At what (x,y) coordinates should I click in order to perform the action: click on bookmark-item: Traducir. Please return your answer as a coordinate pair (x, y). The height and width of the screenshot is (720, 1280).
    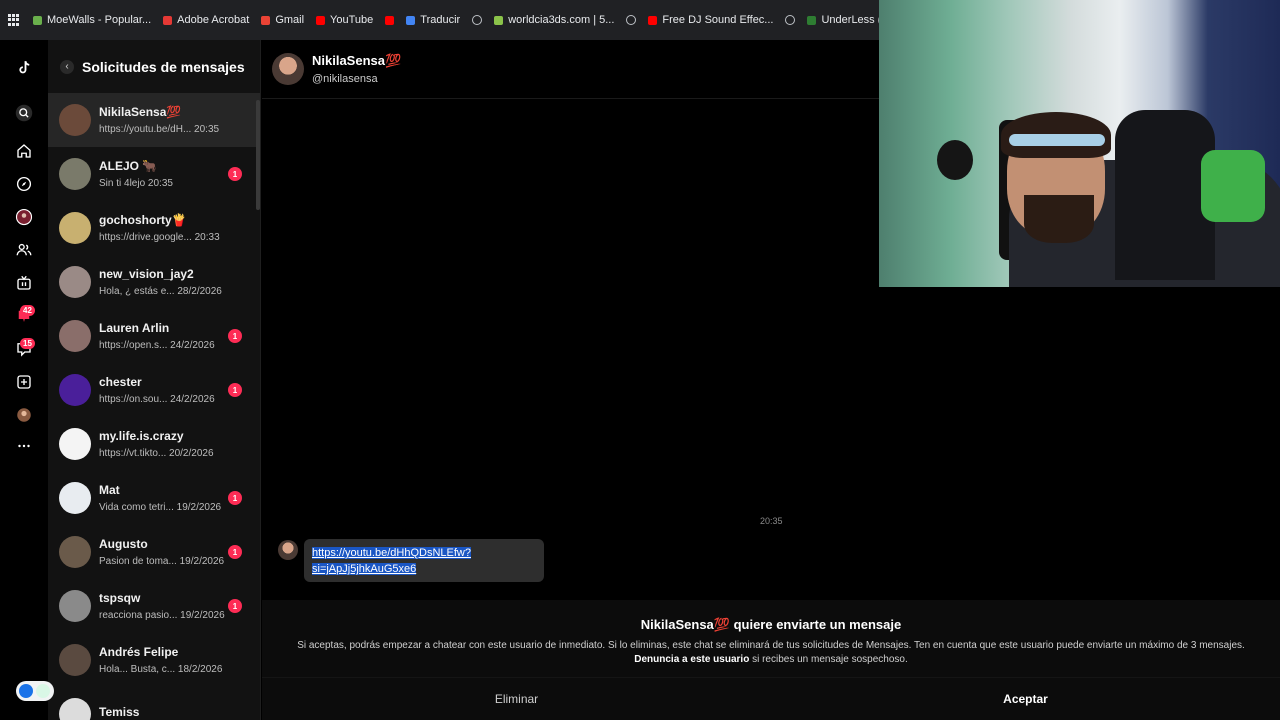
    Looking at the image, I should click on (433, 20).